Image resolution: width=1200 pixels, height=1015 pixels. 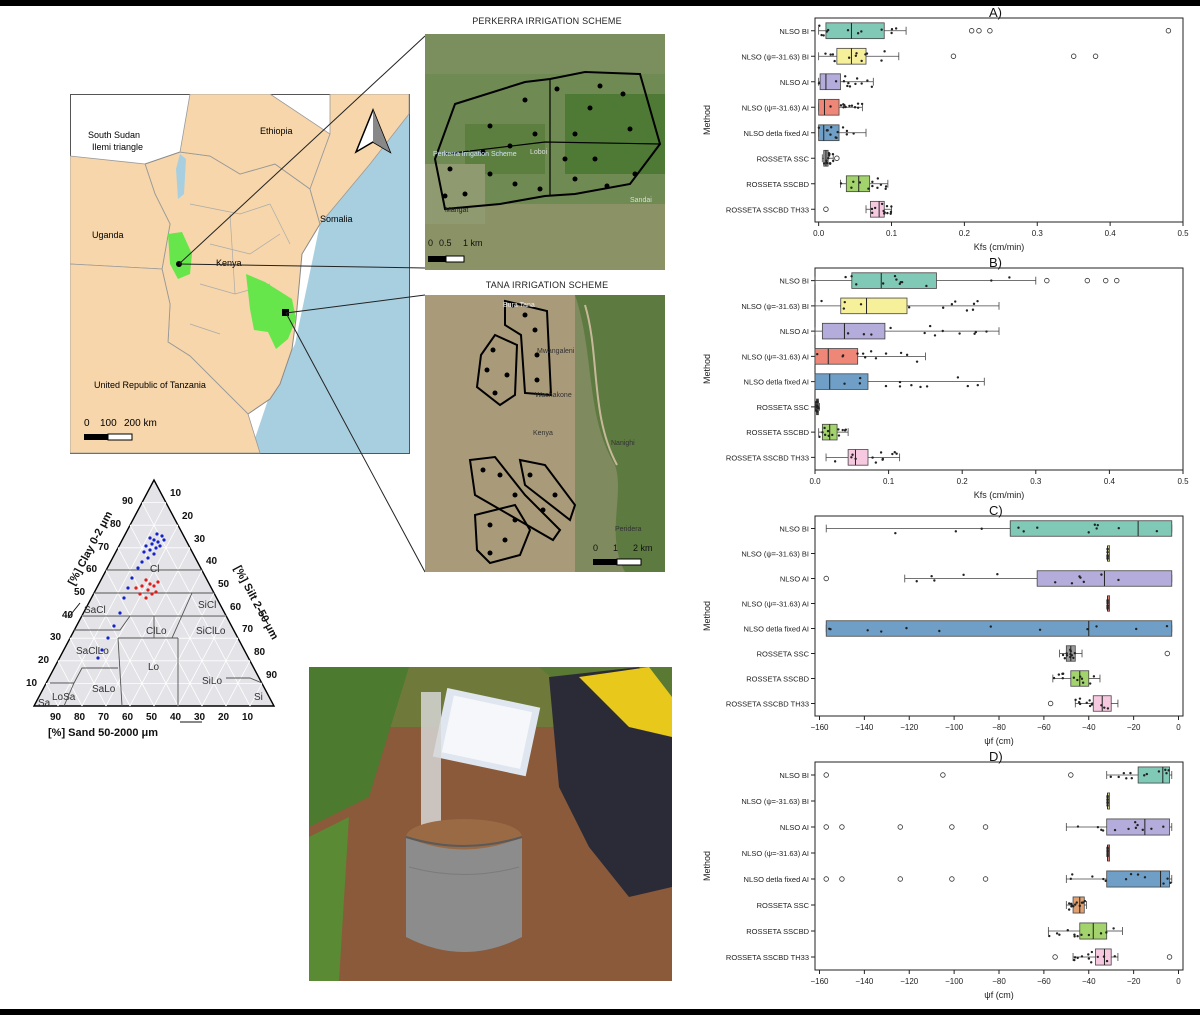 What do you see at coordinates (996, 757) in the screenshot?
I see `panel-title: D)` at bounding box center [996, 757].